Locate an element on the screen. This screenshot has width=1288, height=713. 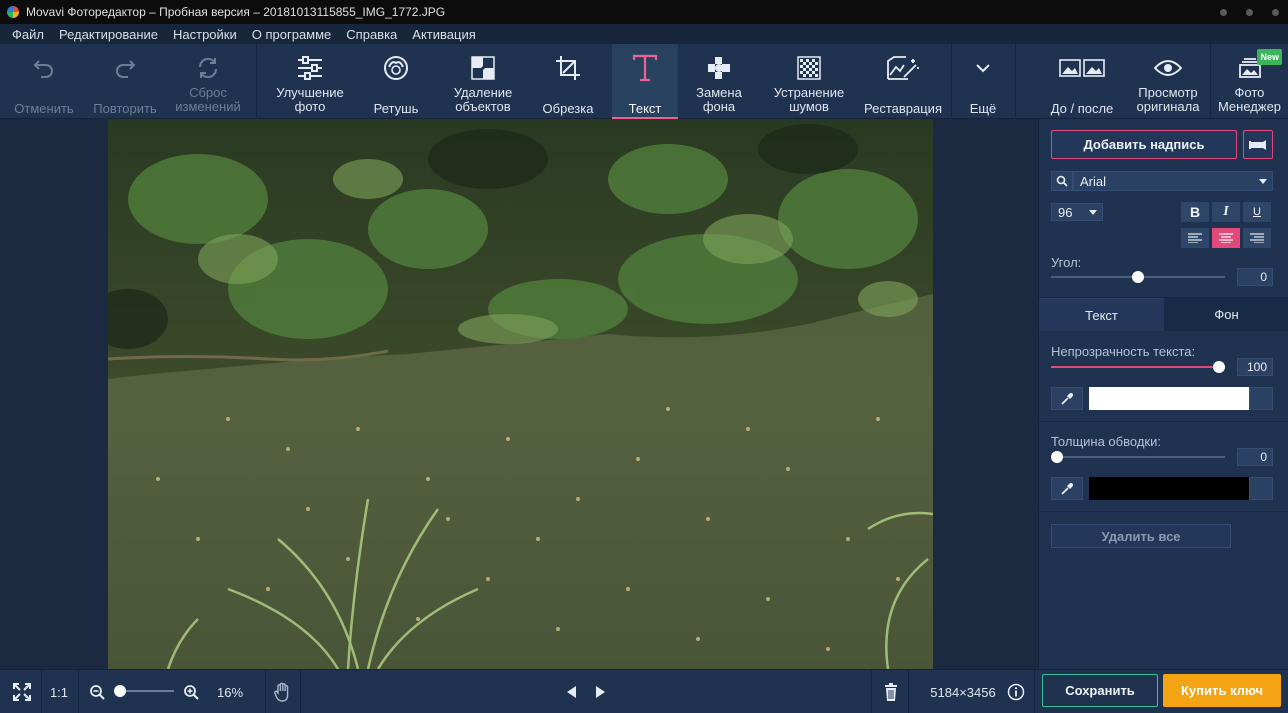
redo-button: Повторить is located at coordinates (125, 81).